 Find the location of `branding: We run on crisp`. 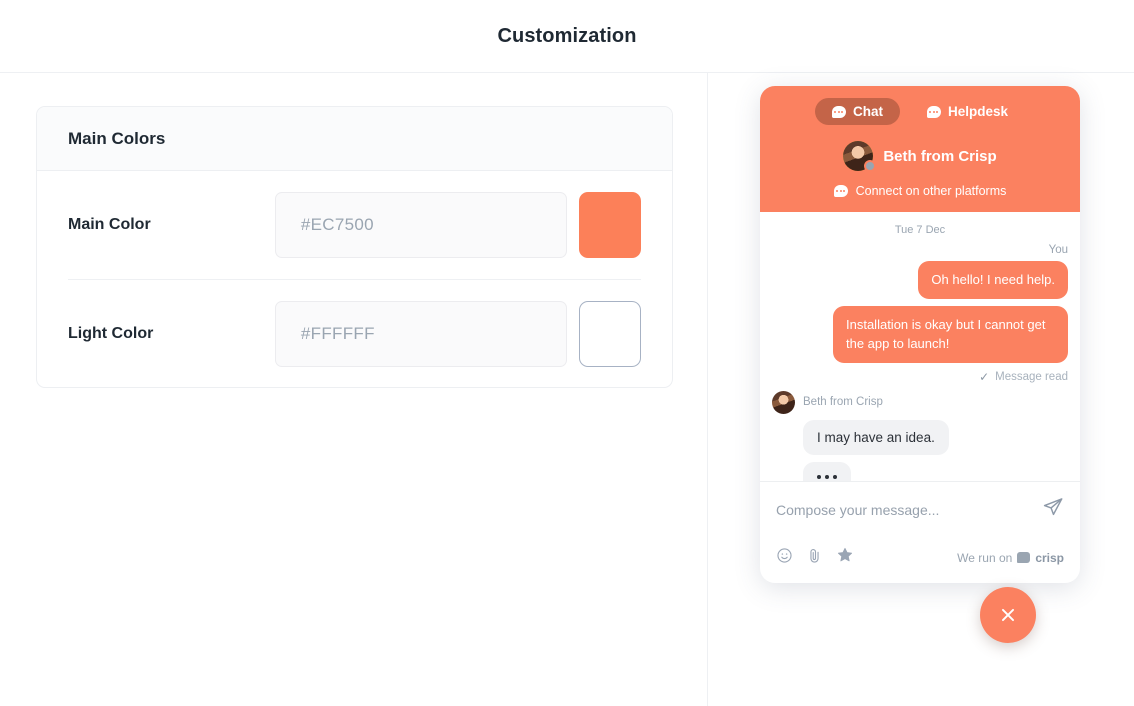

branding: We run on crisp is located at coordinates (1010, 558).